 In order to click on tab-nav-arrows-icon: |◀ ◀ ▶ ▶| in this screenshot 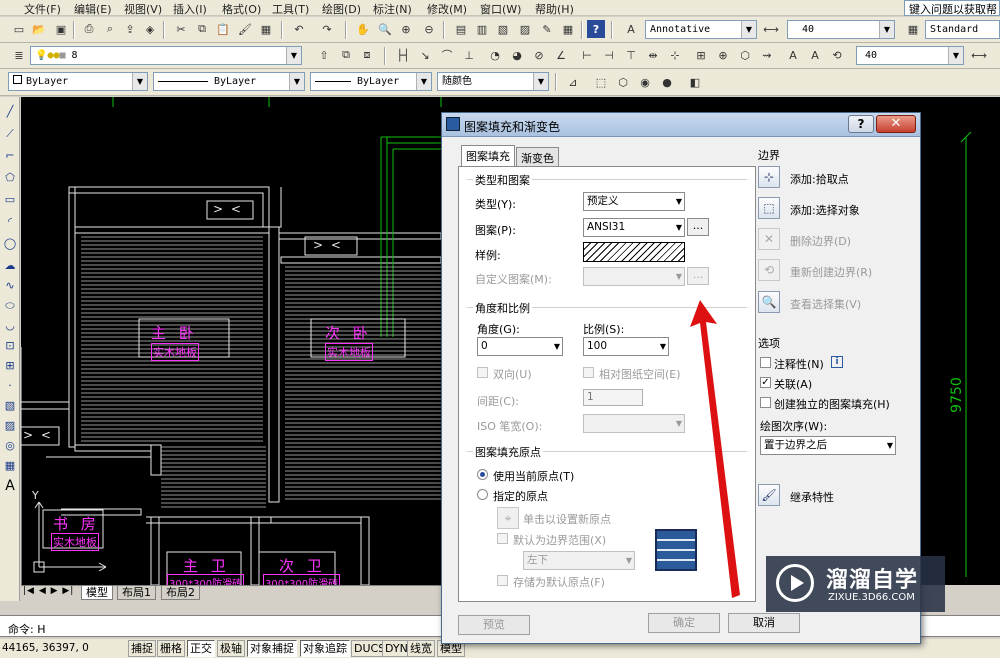, I will do `click(48, 591)`.